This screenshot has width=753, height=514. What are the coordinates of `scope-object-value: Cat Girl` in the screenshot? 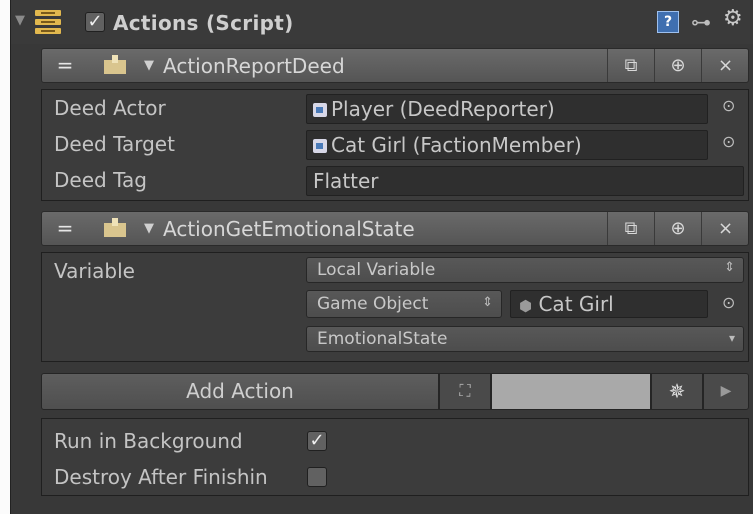 It's located at (576, 304).